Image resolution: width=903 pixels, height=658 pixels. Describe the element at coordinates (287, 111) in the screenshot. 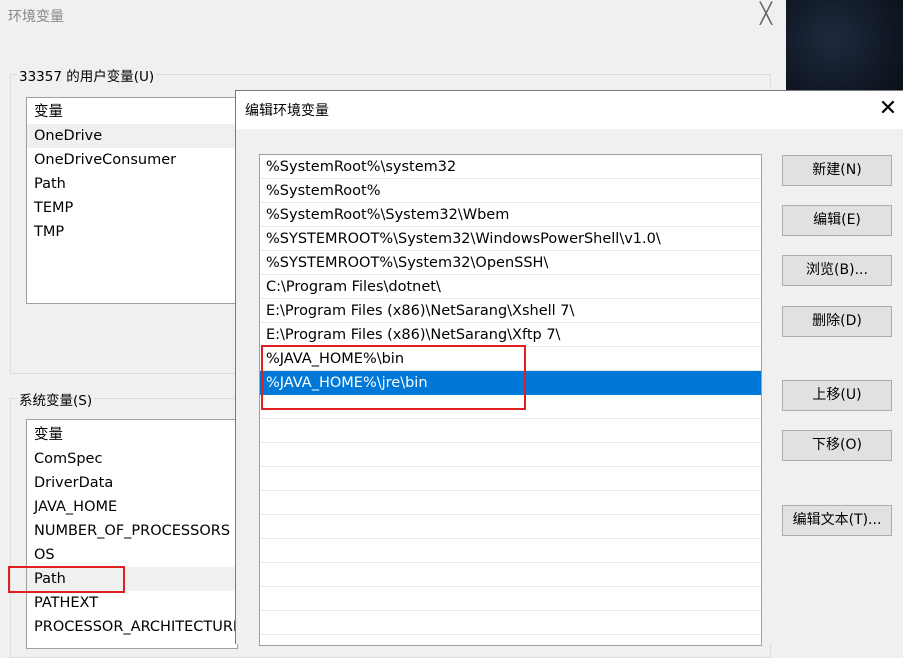

I see `dialog-title: 编辑环境变量` at that location.